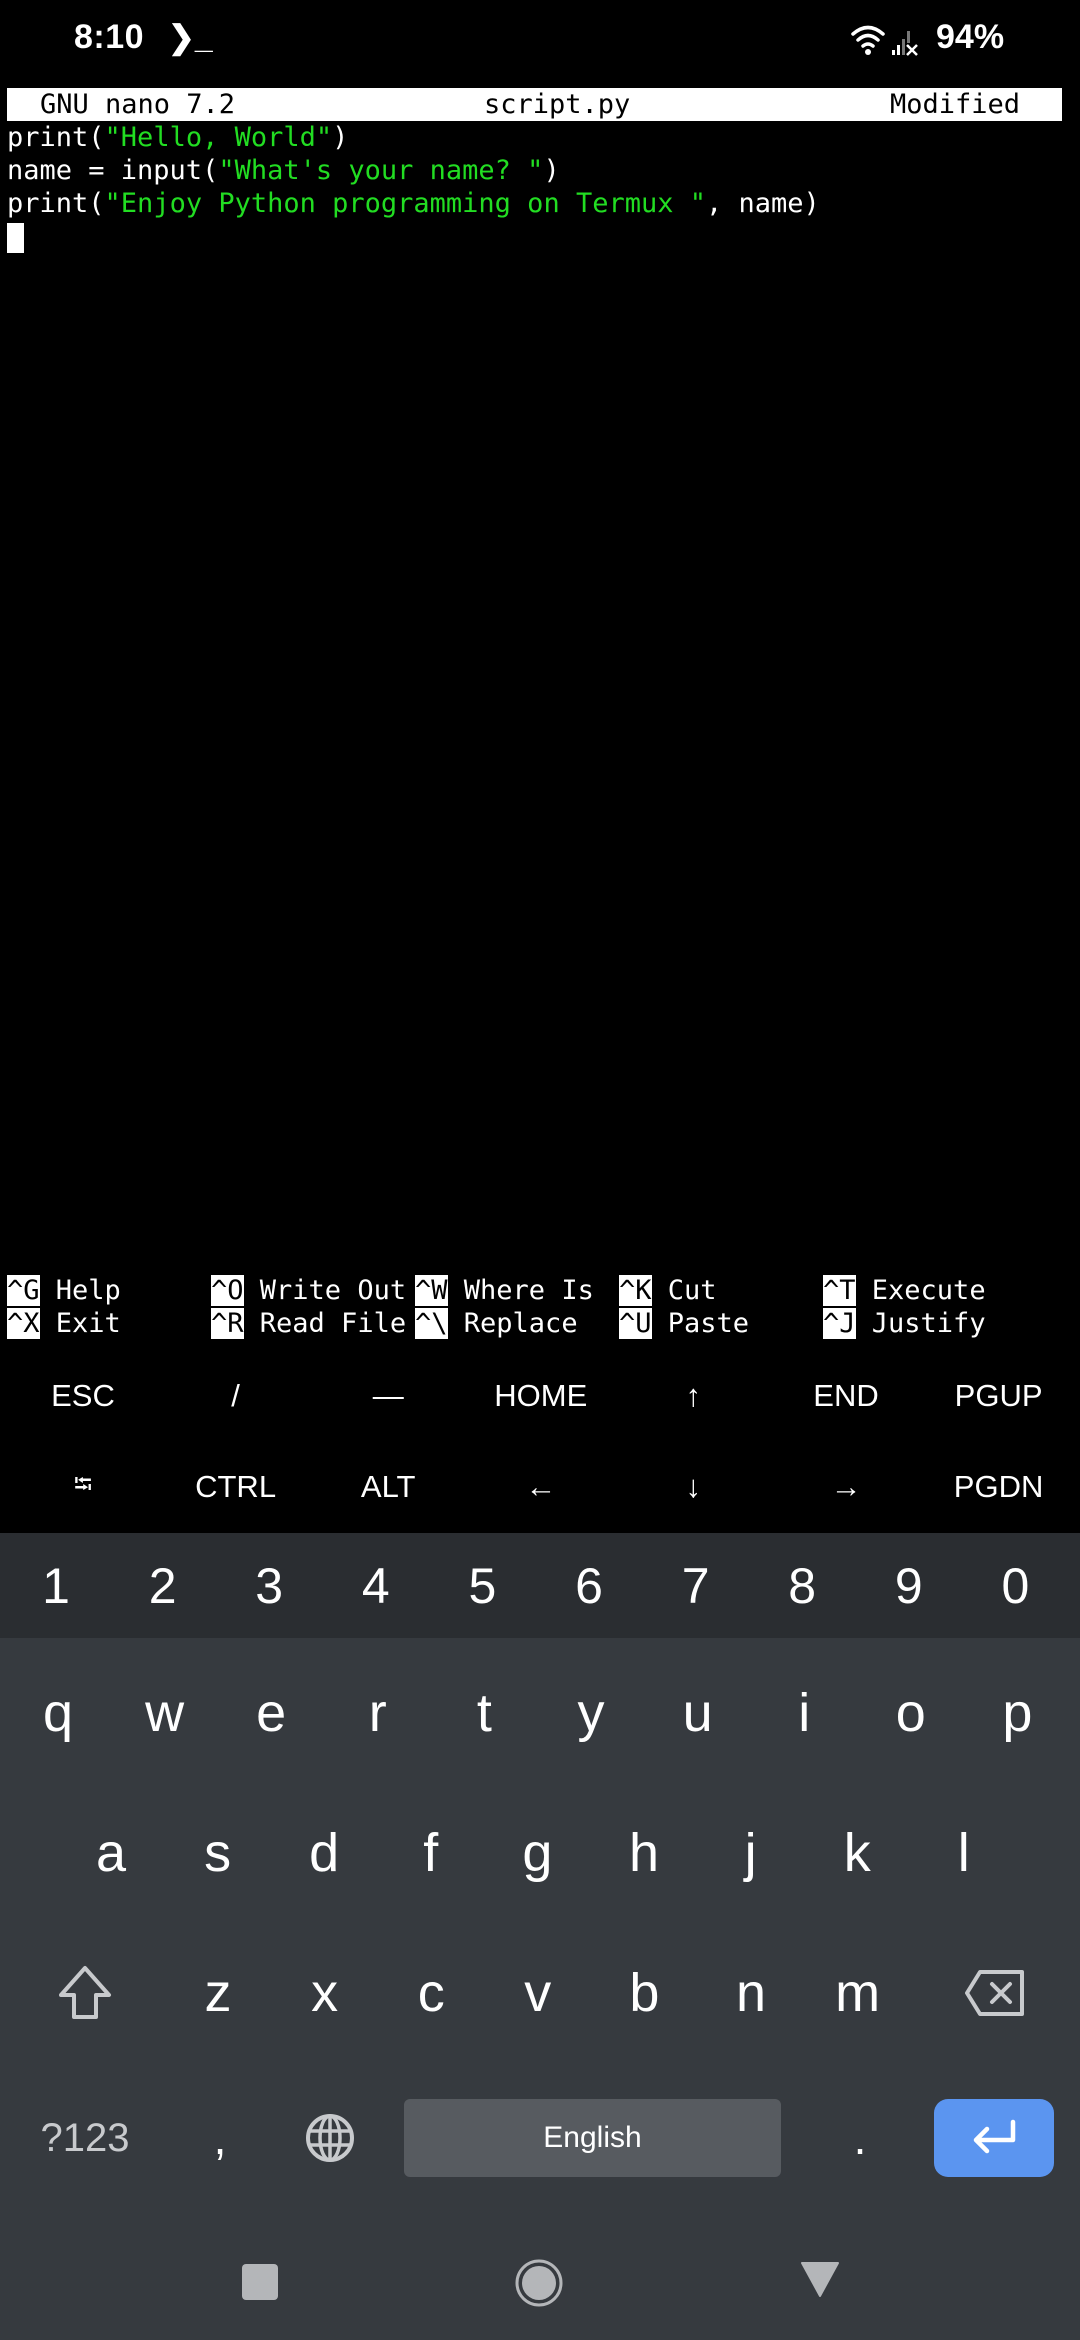 Image resolution: width=1080 pixels, height=2340 pixels. I want to click on shortcut-write-out: ^O Write Out, so click(308, 1290).